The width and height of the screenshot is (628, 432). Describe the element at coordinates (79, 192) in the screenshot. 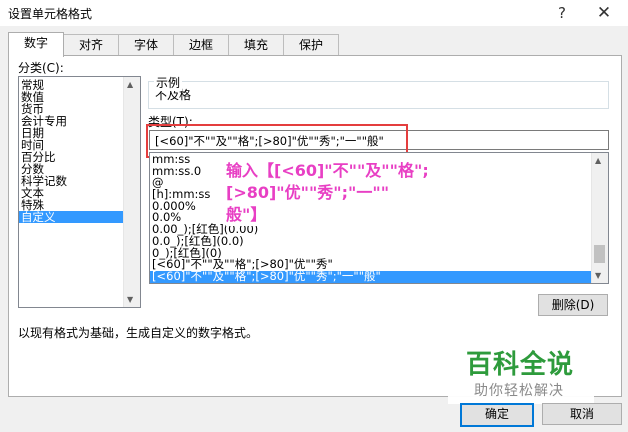

I see `category-list: 常规 数值 货币 会计专用 日期 时间 百分比 分数 科学记数 文本 特殊 自定义 ▲ ▼` at that location.